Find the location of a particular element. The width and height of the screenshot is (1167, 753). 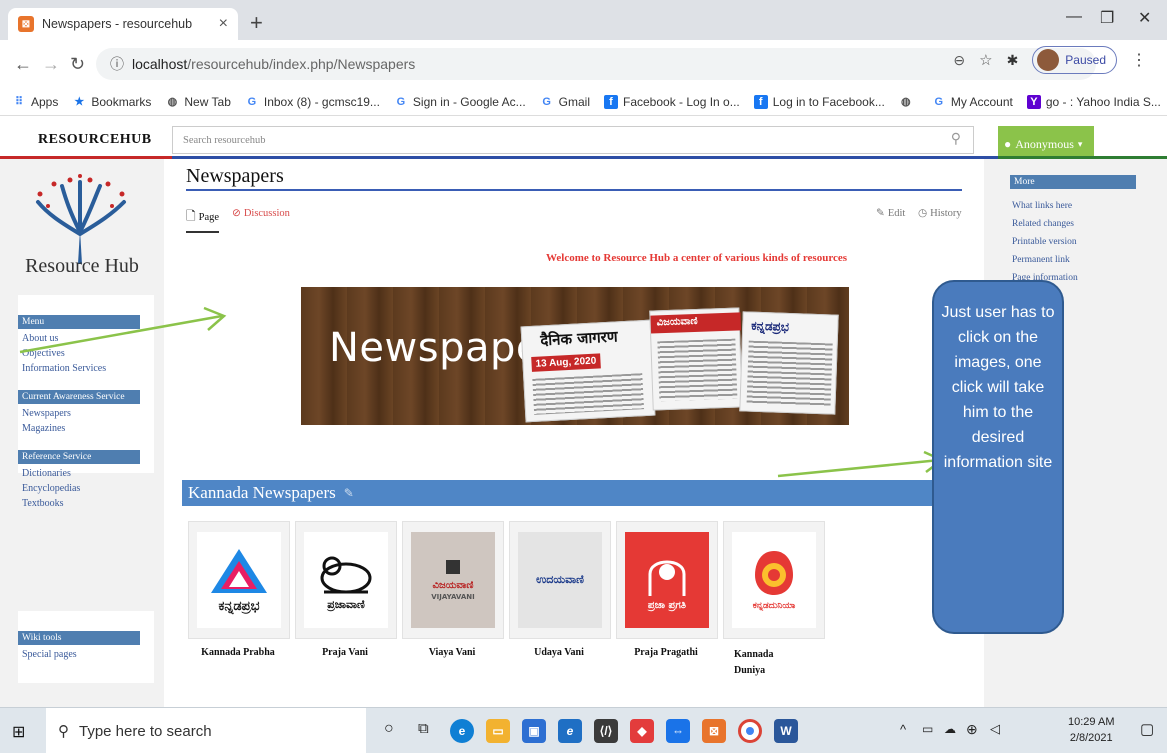

tool-related-changes: Related changes is located at coordinates (1043, 224).